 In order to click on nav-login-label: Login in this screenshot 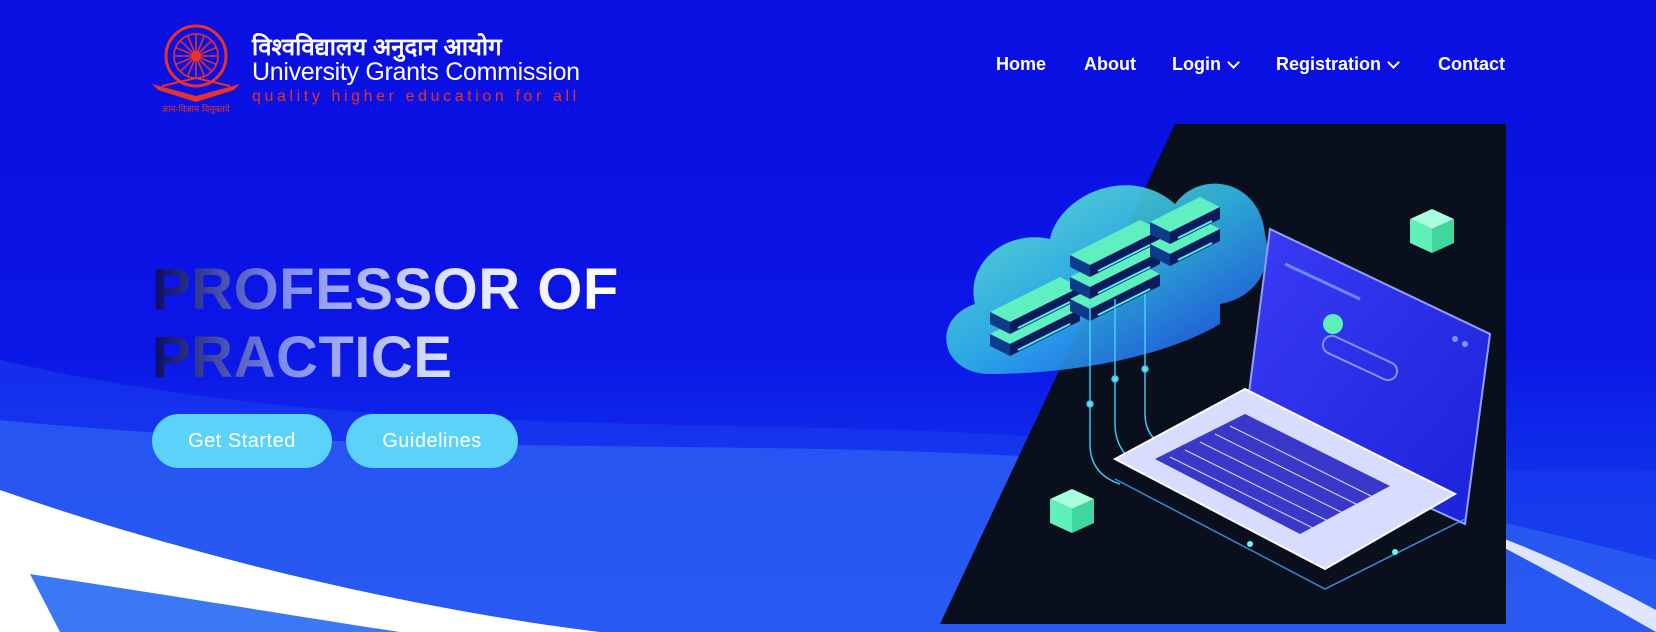, I will do `click(1196, 64)`.